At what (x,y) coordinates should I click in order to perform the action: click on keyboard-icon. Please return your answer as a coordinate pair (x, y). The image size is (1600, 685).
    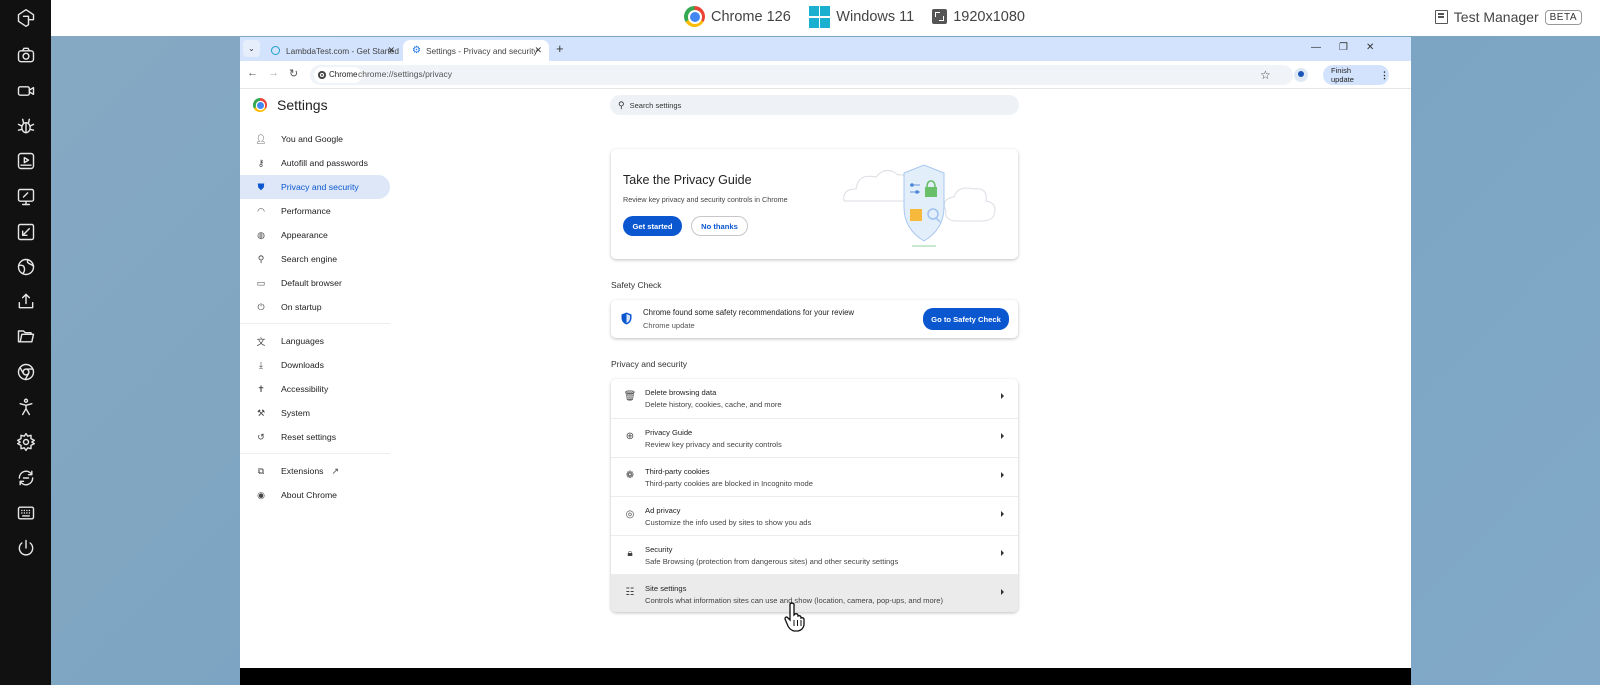
    Looking at the image, I should click on (25, 512).